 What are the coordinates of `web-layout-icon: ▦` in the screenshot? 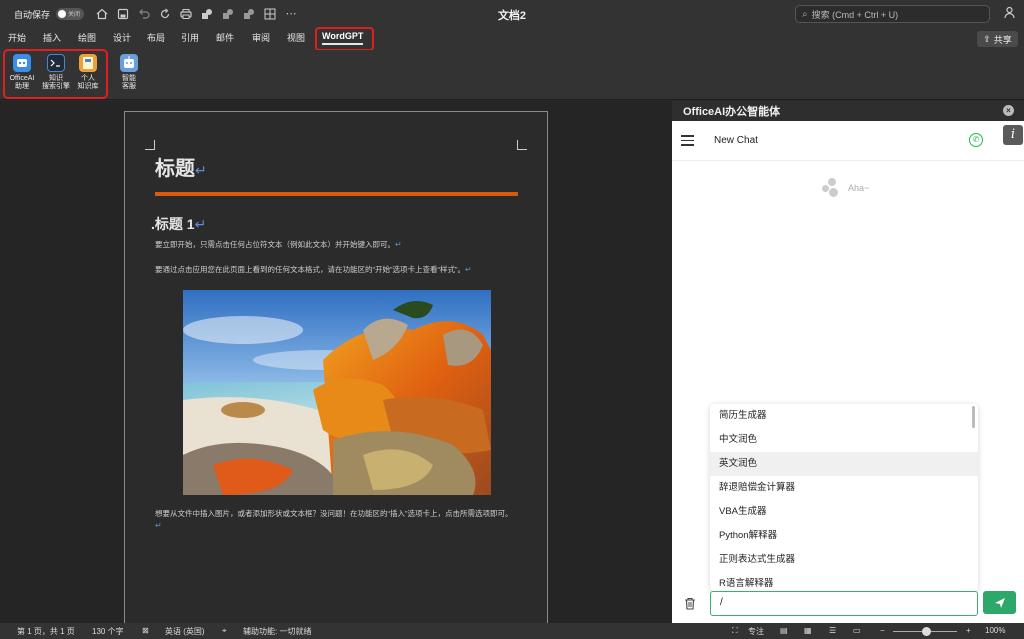 It's located at (808, 630).